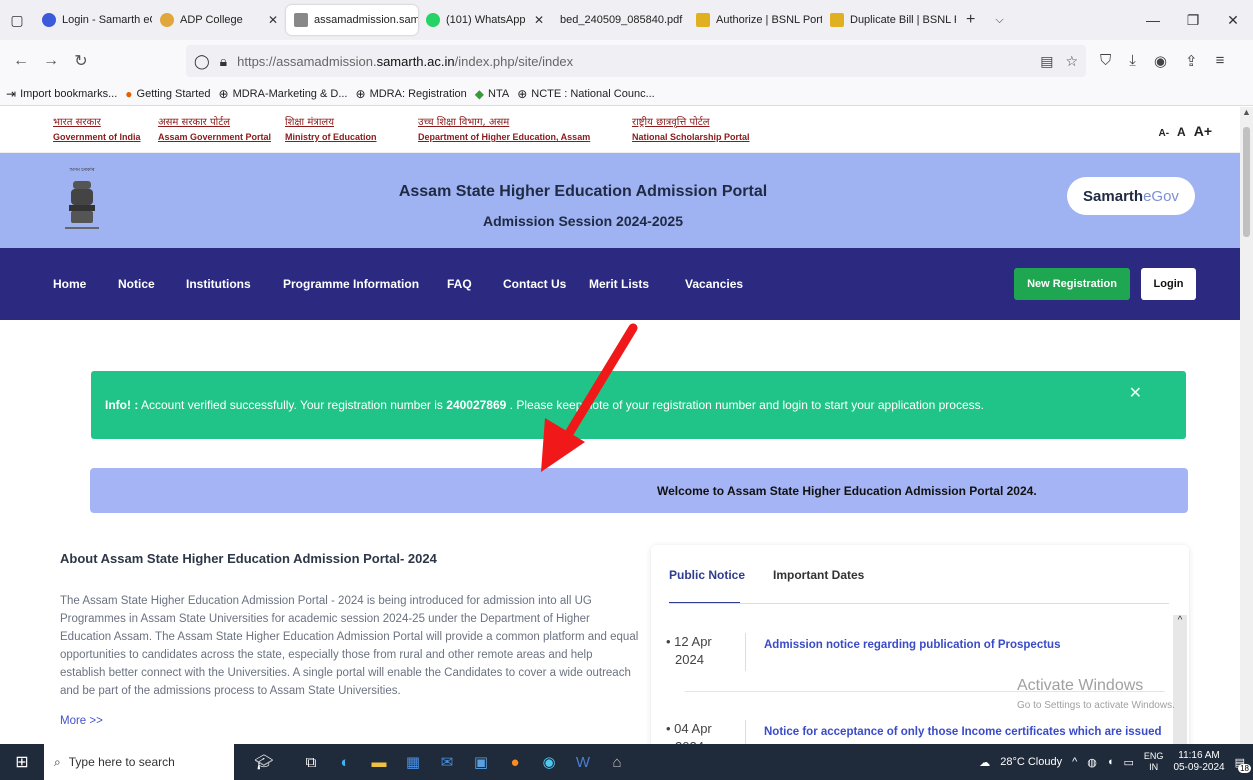 The width and height of the screenshot is (1253, 780). What do you see at coordinates (714, 284) in the screenshot?
I see `nav-vacancies: Vacancies` at bounding box center [714, 284].